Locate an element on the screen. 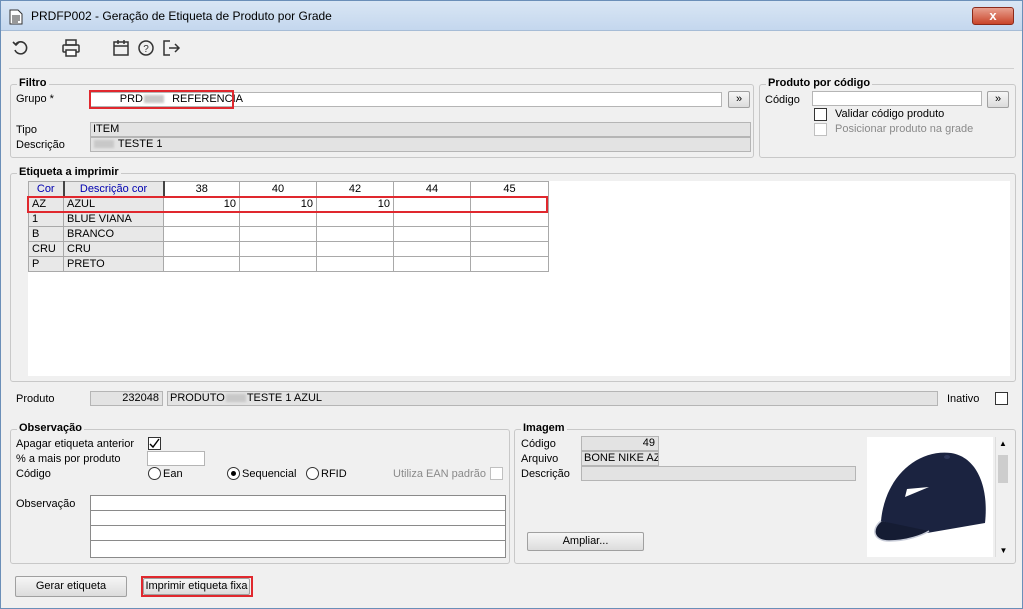 This screenshot has width=1023, height=609. header-size: 38 is located at coordinates (201, 189).